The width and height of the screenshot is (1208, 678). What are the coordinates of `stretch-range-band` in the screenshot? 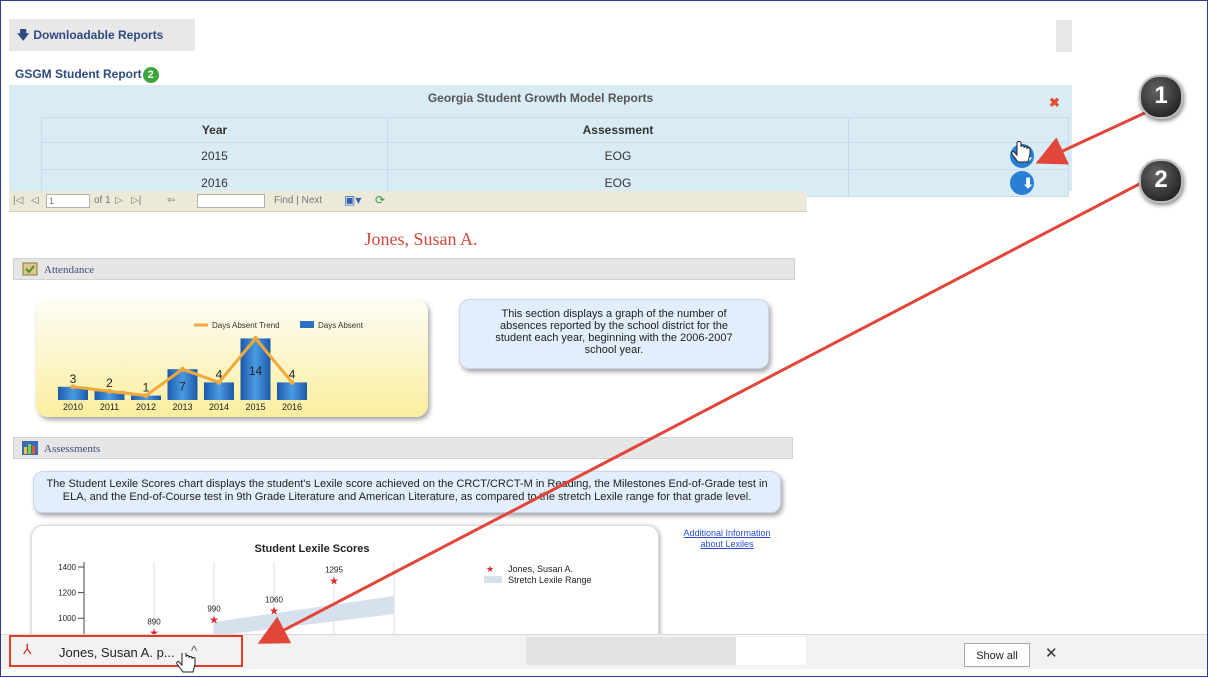 It's located at (304, 616).